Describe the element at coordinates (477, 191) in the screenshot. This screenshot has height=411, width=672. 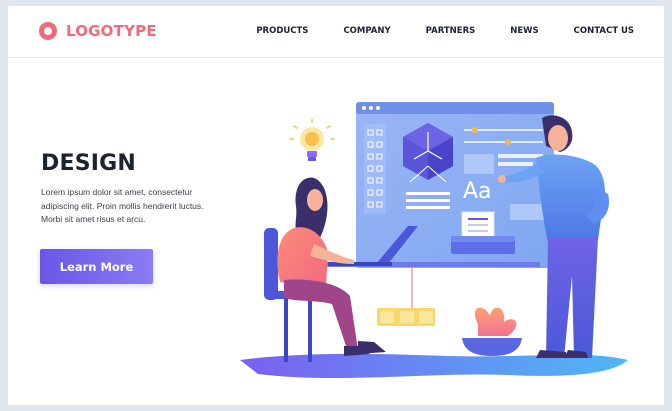
I see `type-specimen: Aa` at that location.